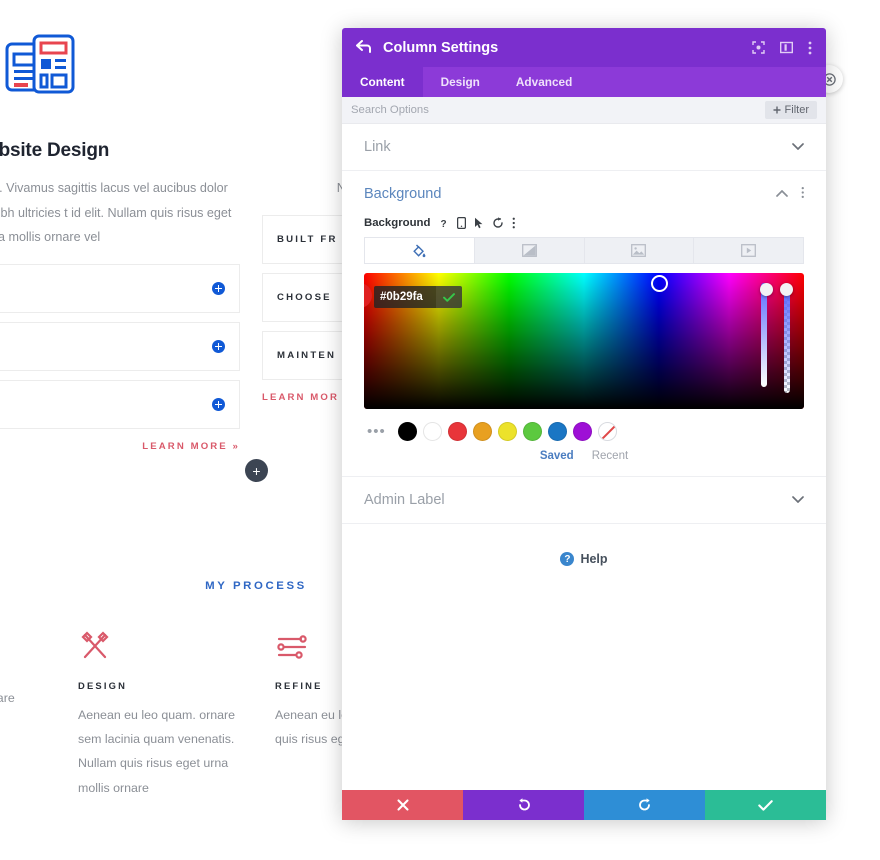  Describe the element at coordinates (766, 289) in the screenshot. I see `hue-slider-handle` at that location.